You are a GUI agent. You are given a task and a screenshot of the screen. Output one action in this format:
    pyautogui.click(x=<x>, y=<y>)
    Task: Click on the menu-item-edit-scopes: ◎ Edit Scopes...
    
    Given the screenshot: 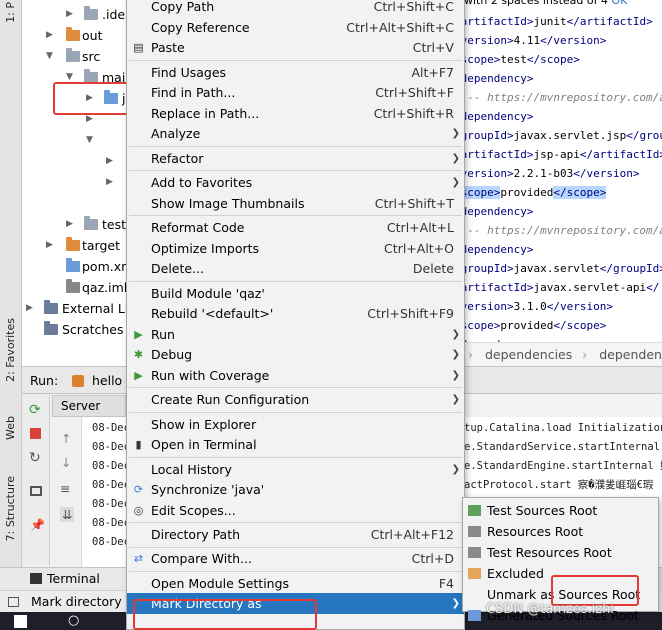 What is the action you would take?
    pyautogui.click(x=295, y=510)
    